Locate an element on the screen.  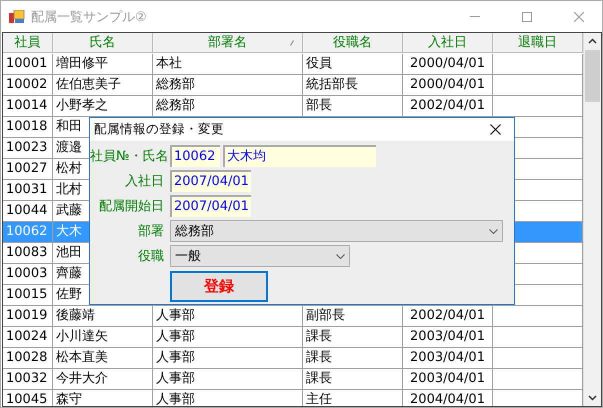
table-cell: 本社 is located at coordinates (228, 64).